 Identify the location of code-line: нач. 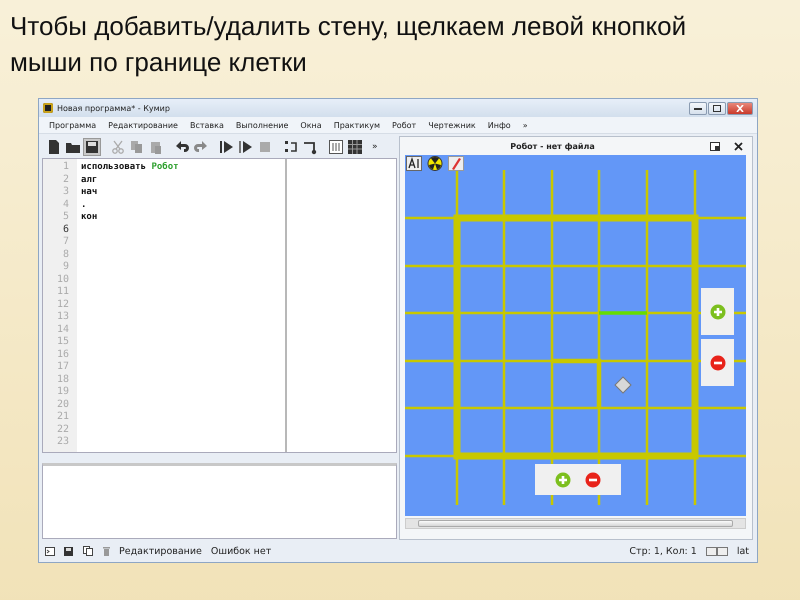
(89, 192).